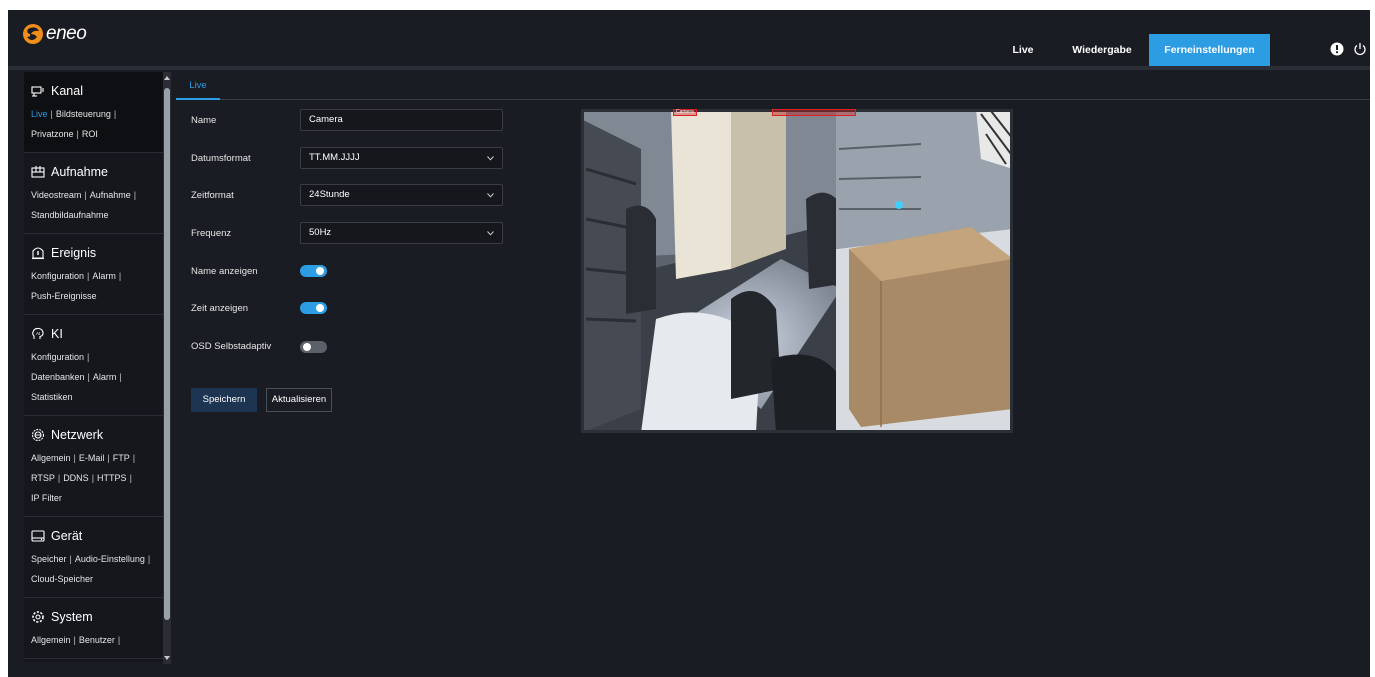 The width and height of the screenshot is (1375, 677). I want to click on frequency-select: 50Hz, so click(401, 233).